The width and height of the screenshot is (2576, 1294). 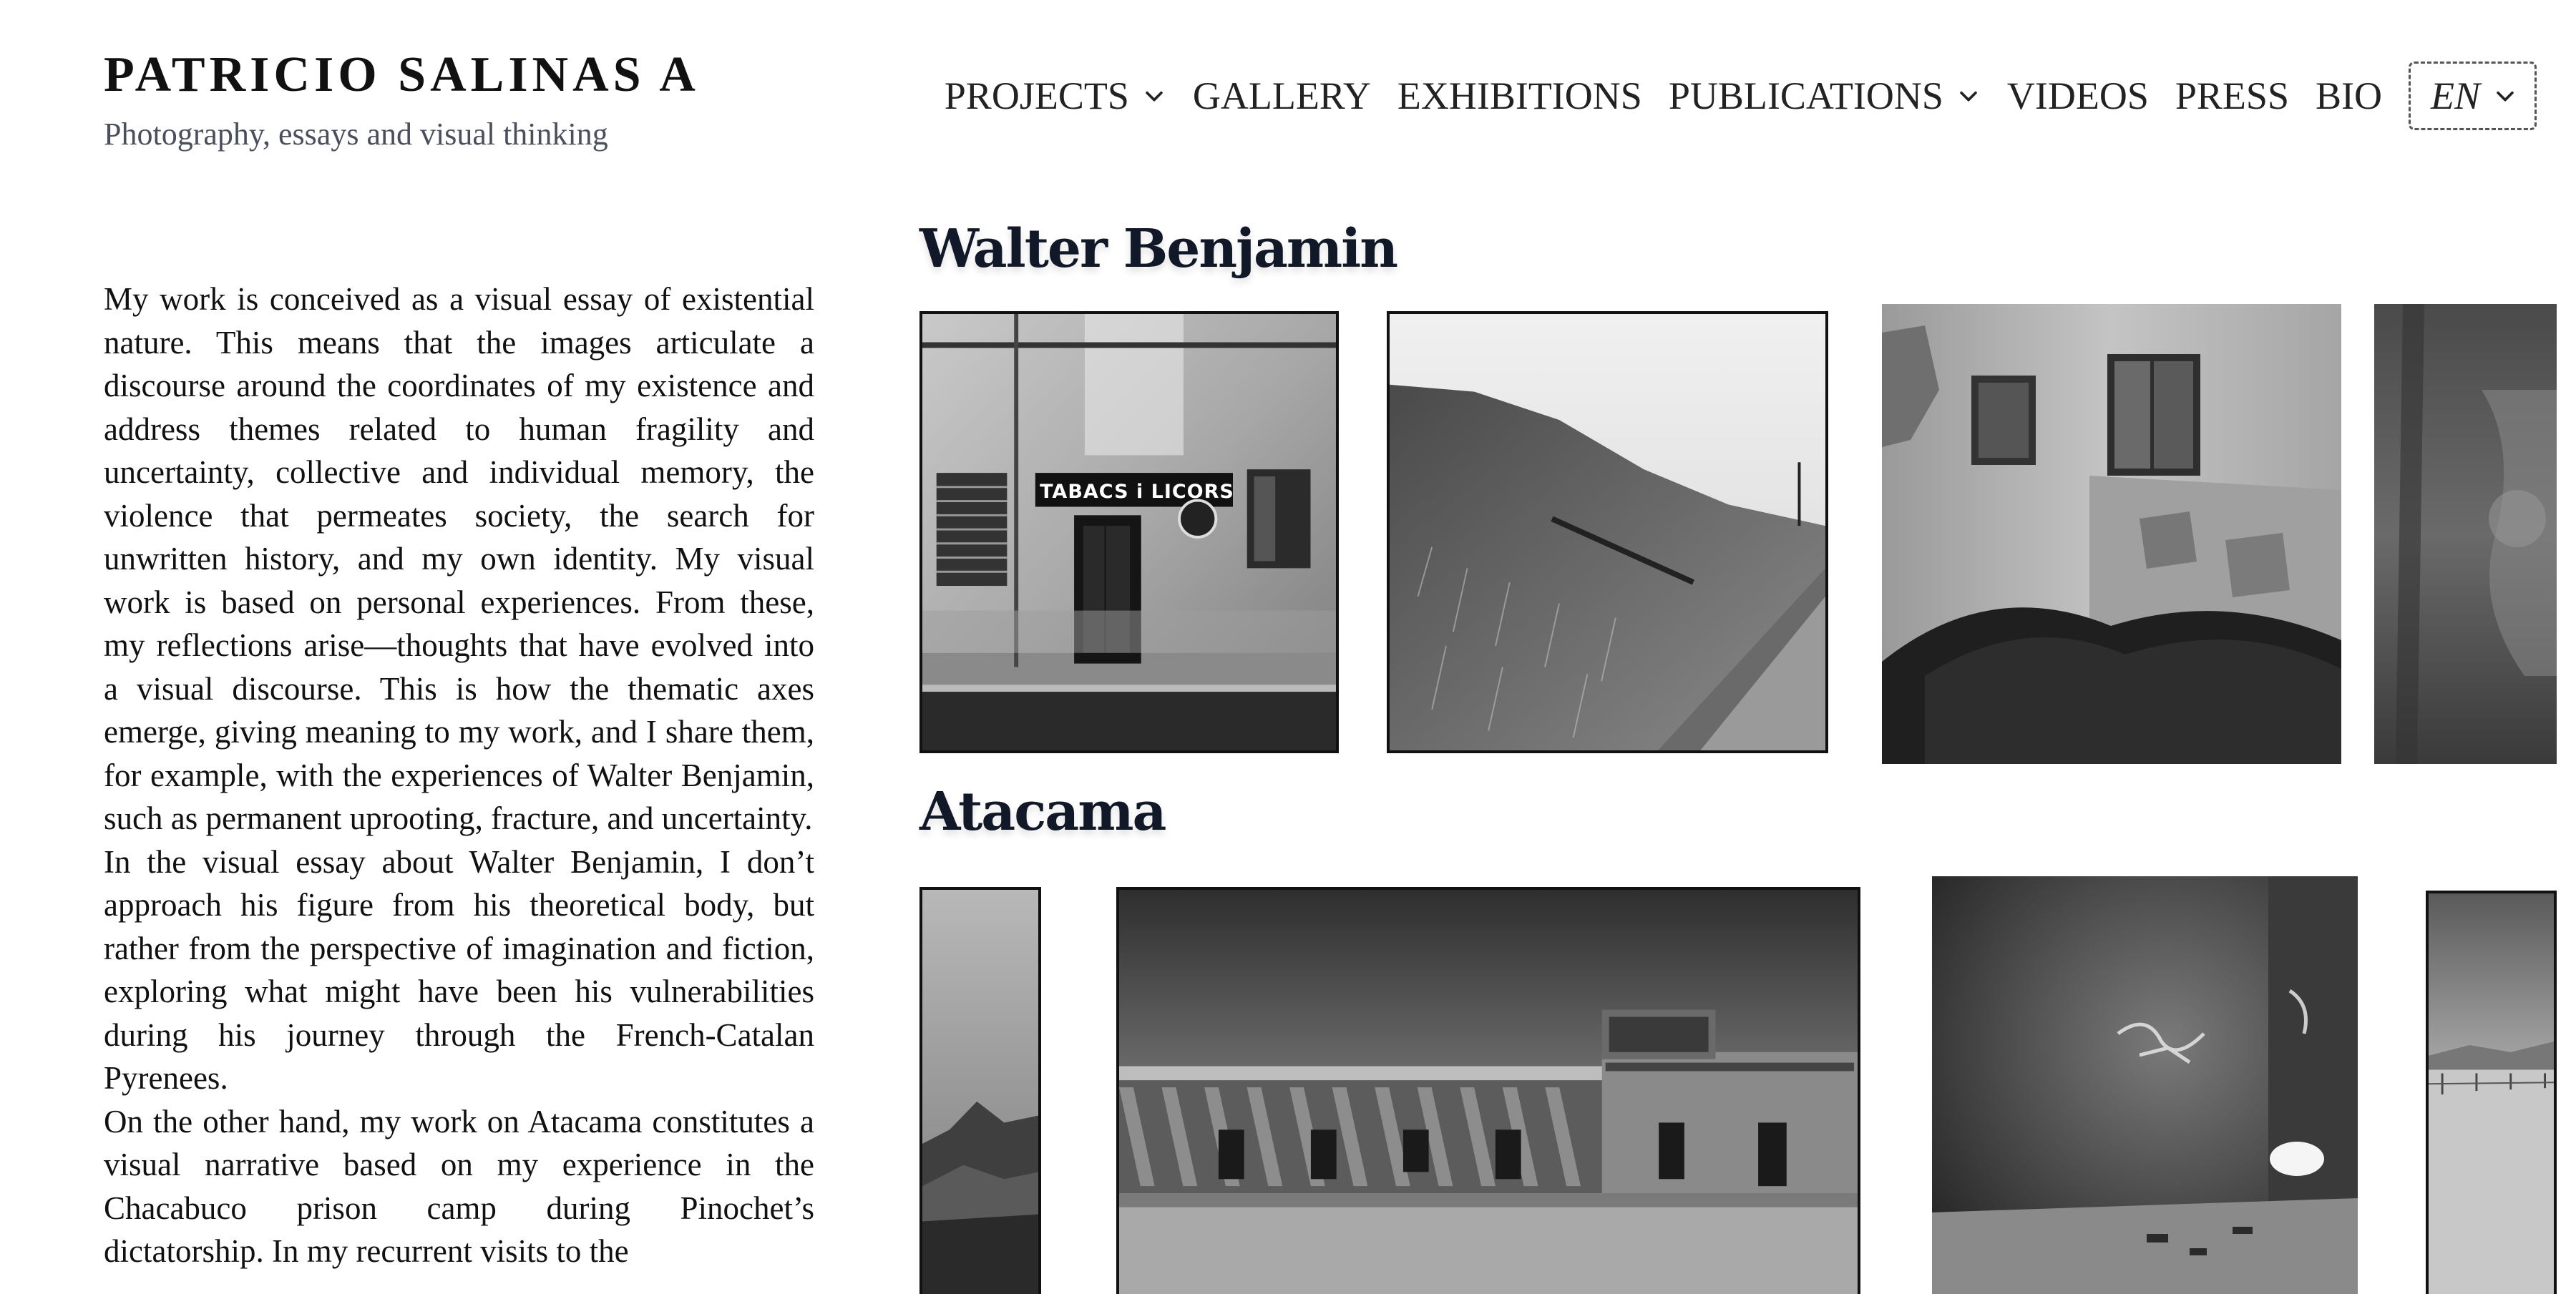 I want to click on site-title: PATRICIO SALINAS A, so click(x=402, y=75).